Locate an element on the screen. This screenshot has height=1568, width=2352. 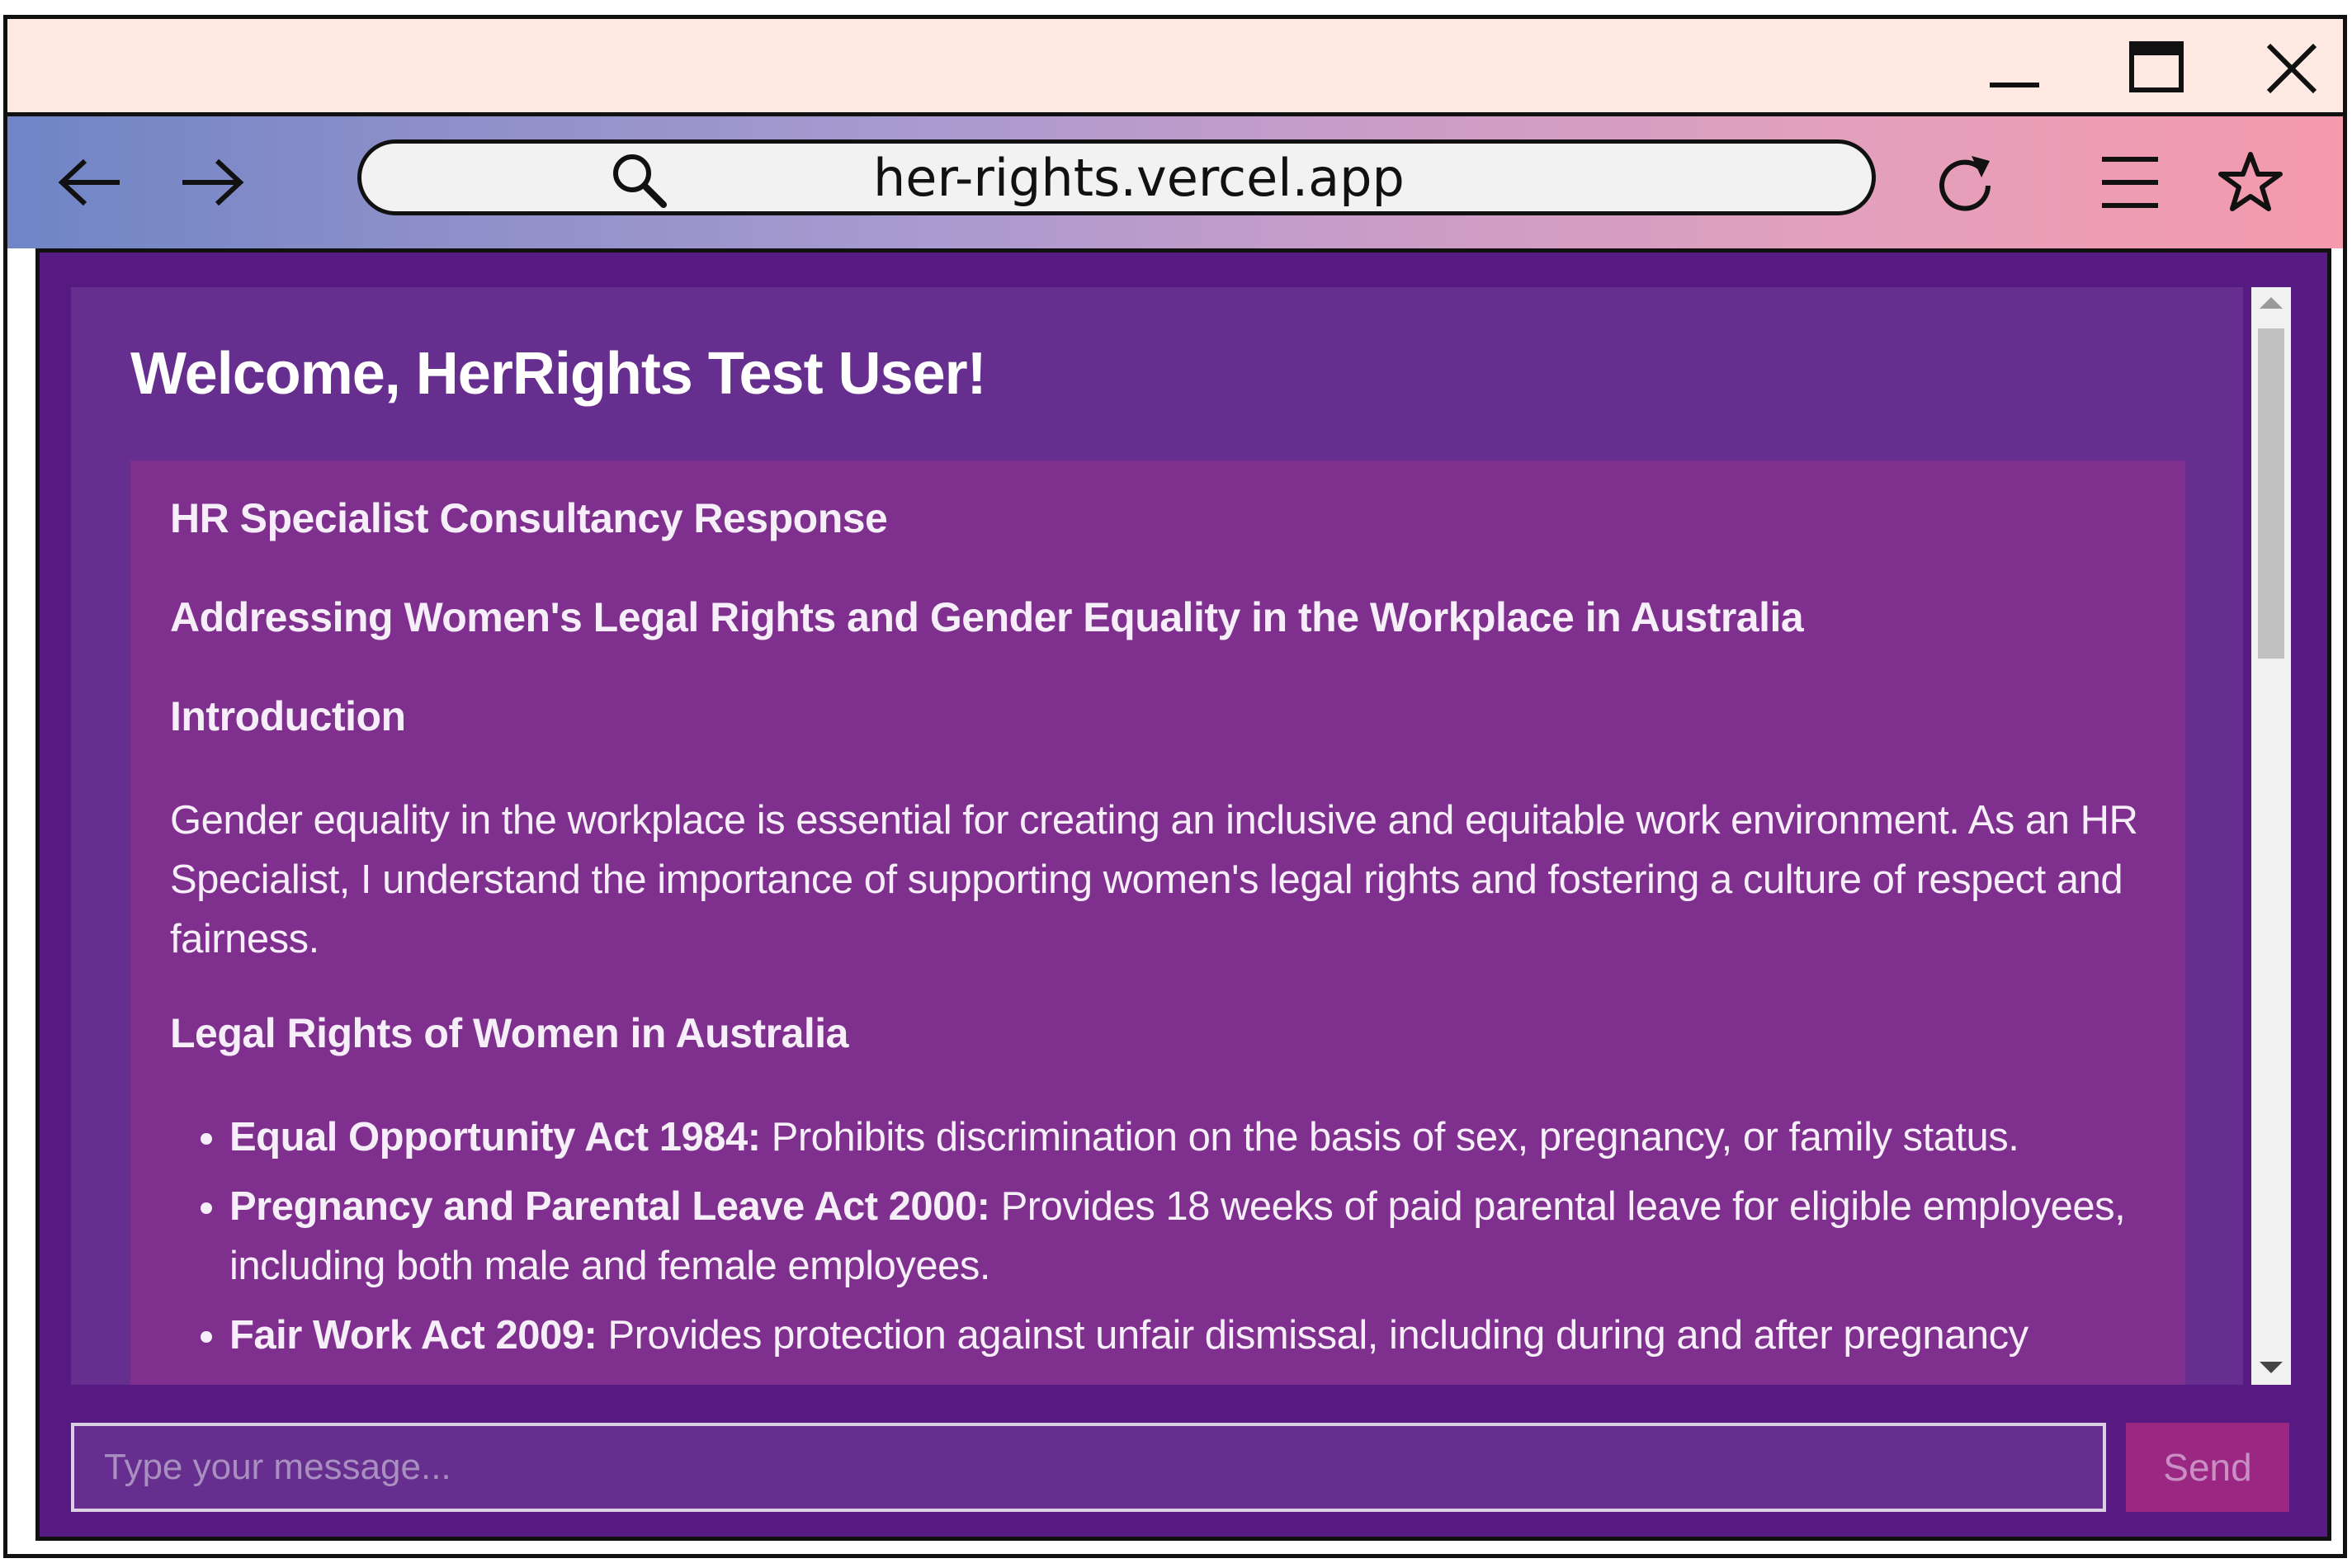
address-bar: her-rights.vercel.app is located at coordinates (1116, 177).